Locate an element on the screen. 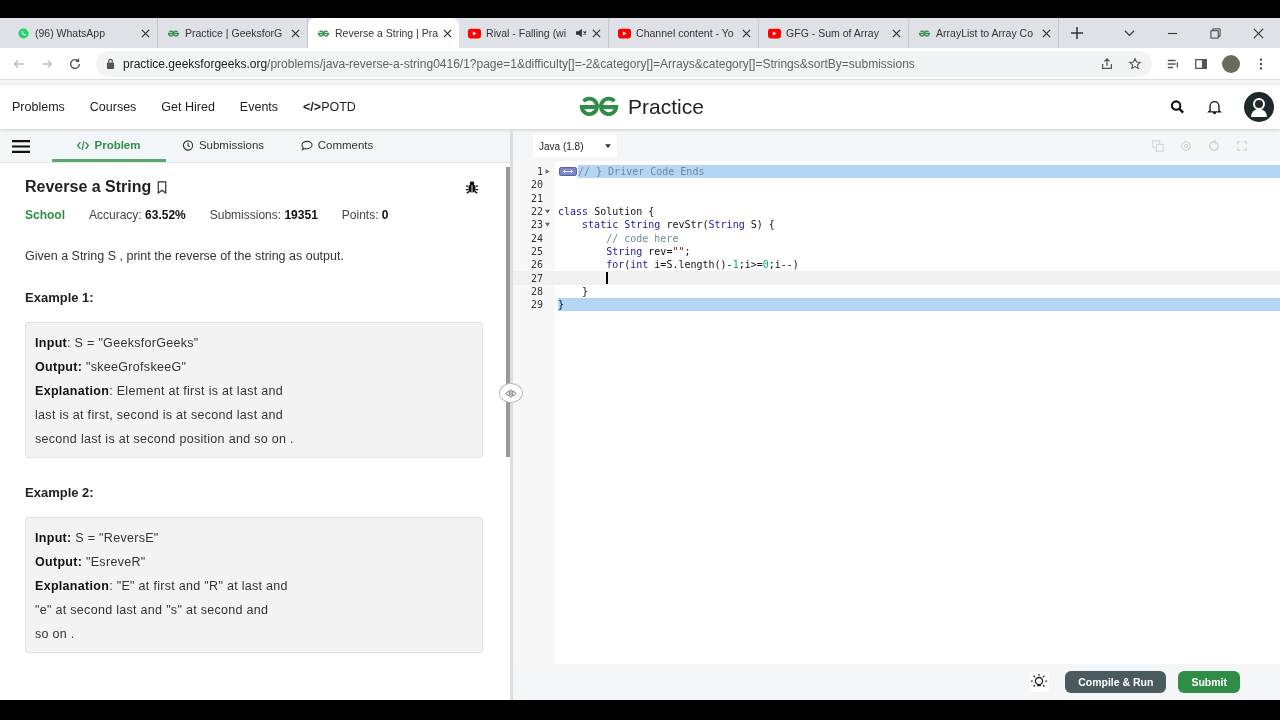 This screenshot has height=720, width=1280. text-cursor is located at coordinates (607, 278).